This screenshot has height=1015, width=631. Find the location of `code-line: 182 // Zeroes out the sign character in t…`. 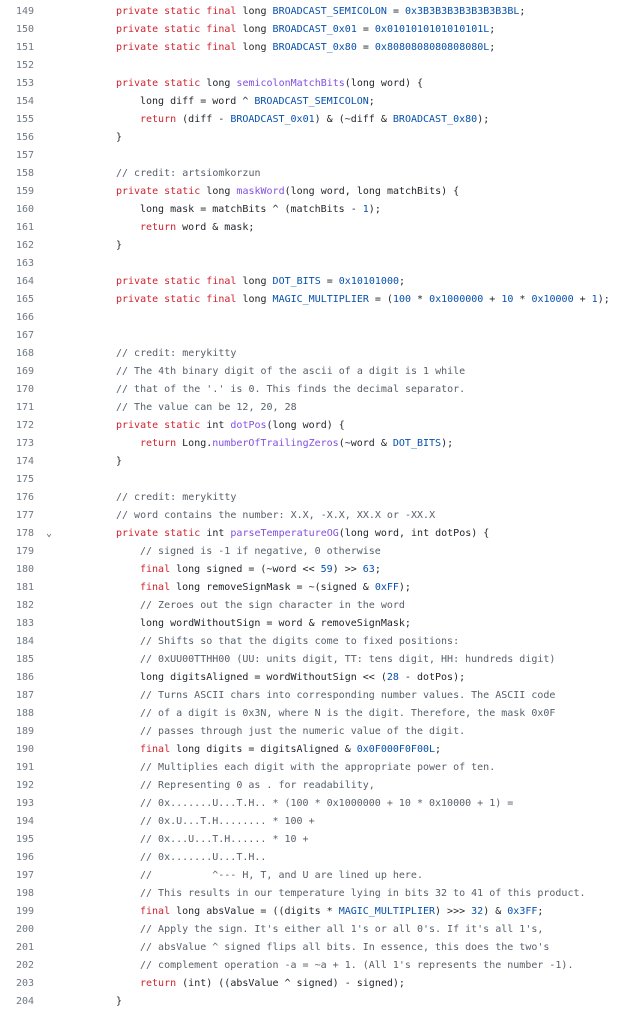

code-line: 182 // Zeroes out the sign character in t… is located at coordinates (315, 606).